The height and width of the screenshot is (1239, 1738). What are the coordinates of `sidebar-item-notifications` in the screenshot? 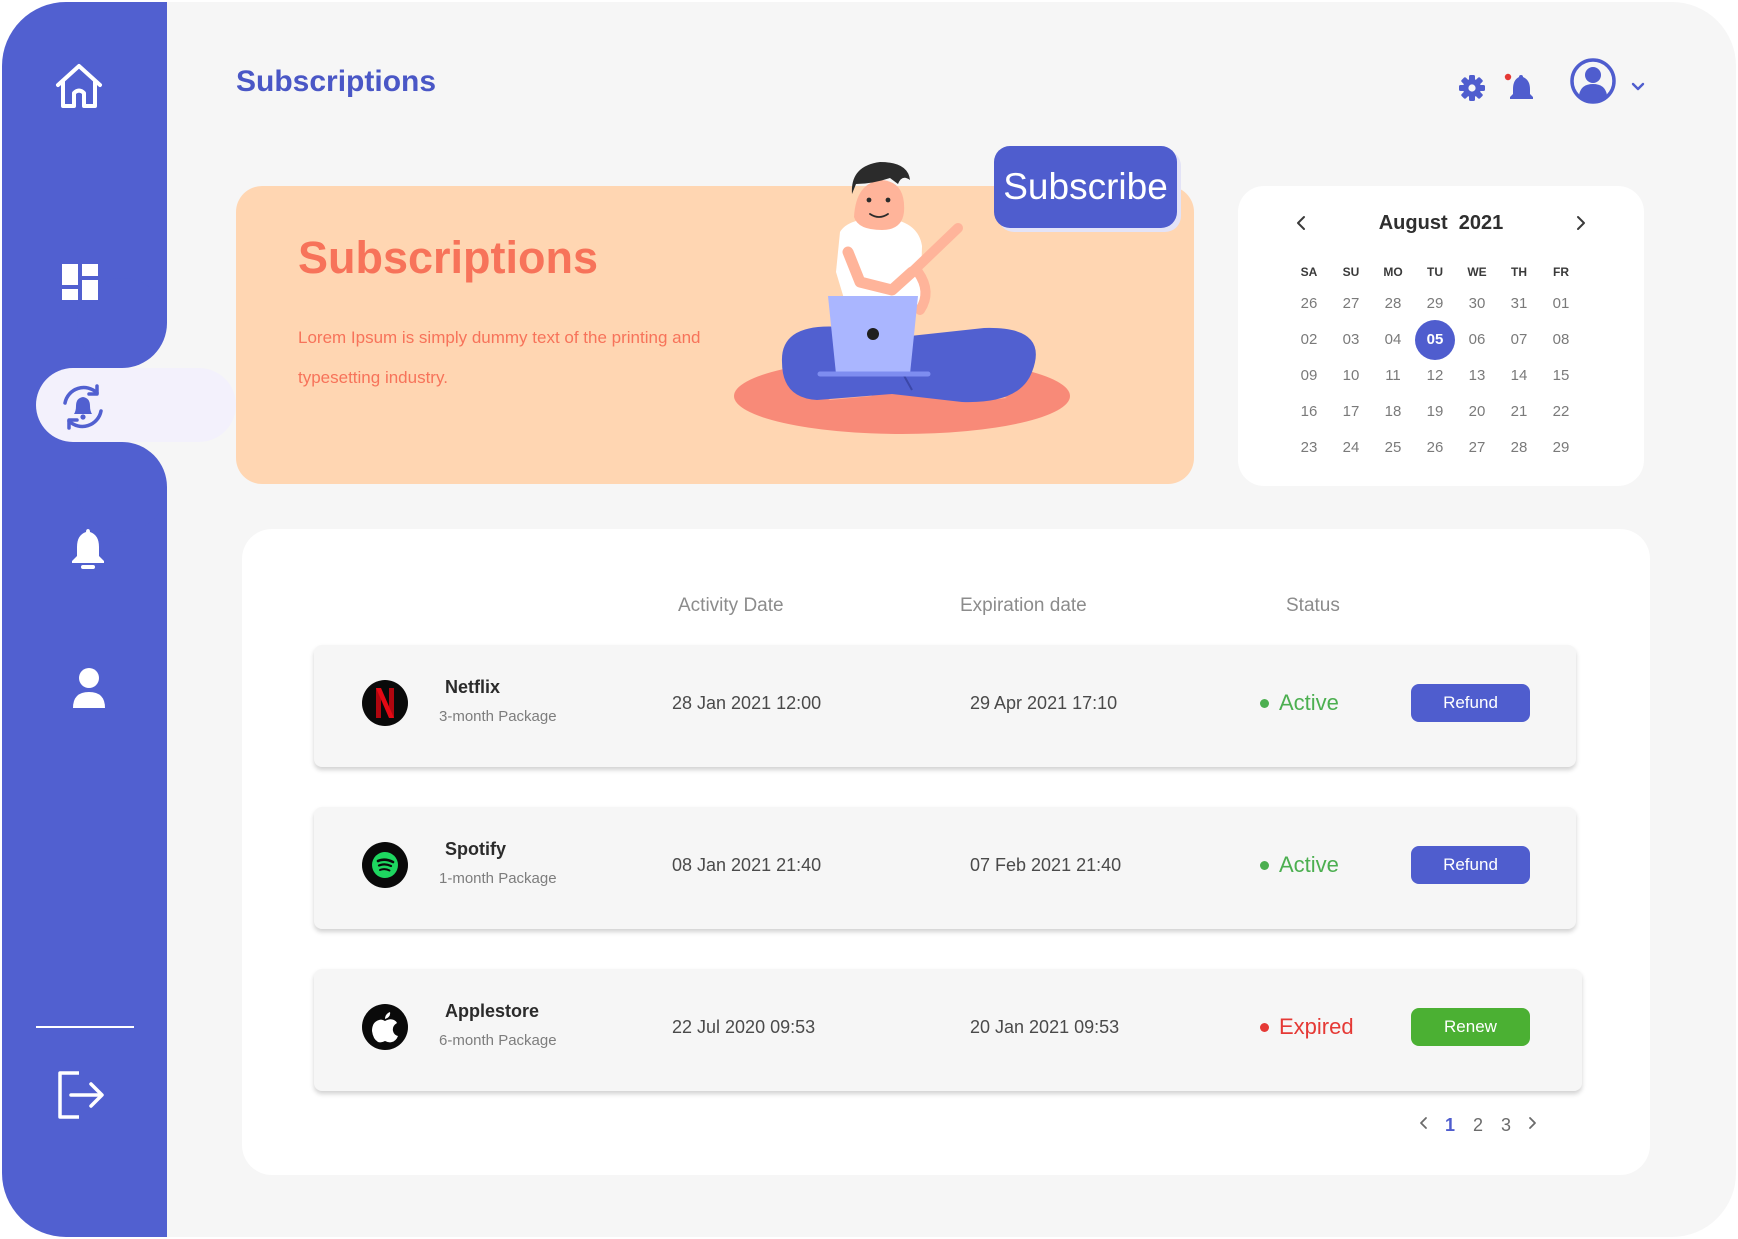 It's located at (88, 548).